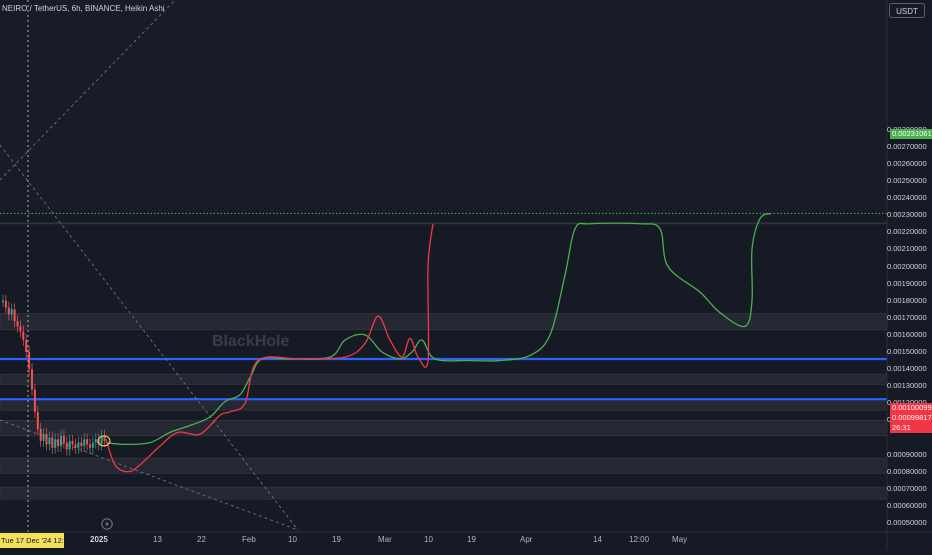  What do you see at coordinates (911, 418) in the screenshot?
I see `current-price-tag: 0.00099817` at bounding box center [911, 418].